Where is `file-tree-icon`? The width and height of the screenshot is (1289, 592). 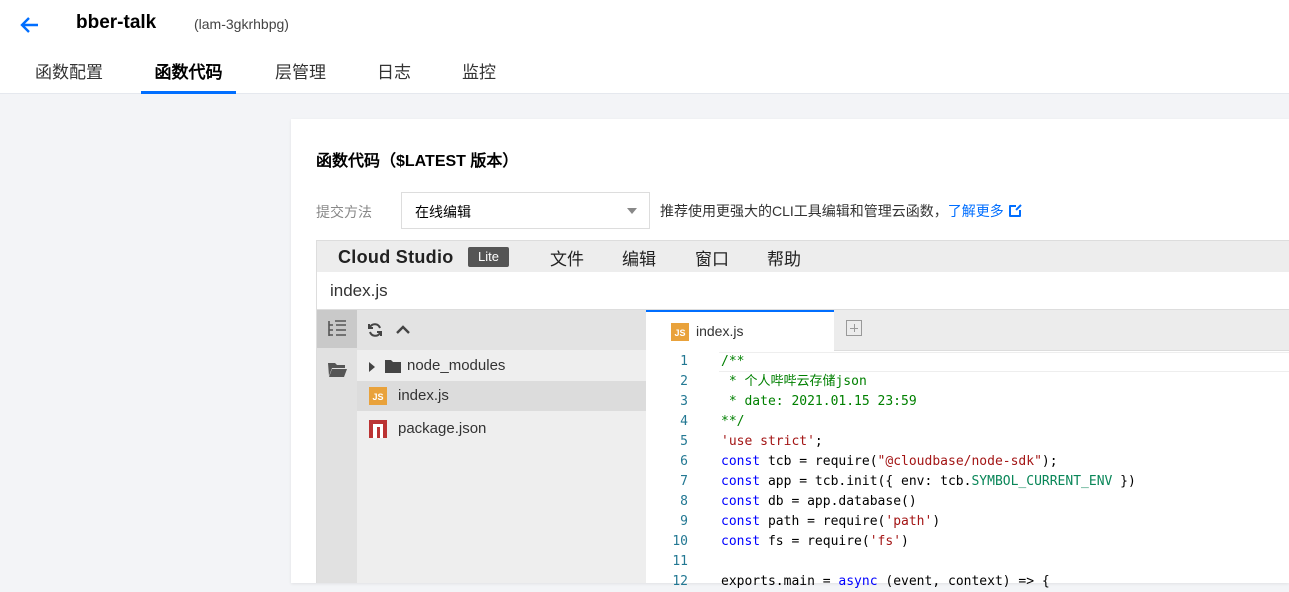
file-tree-icon is located at coordinates (337, 329).